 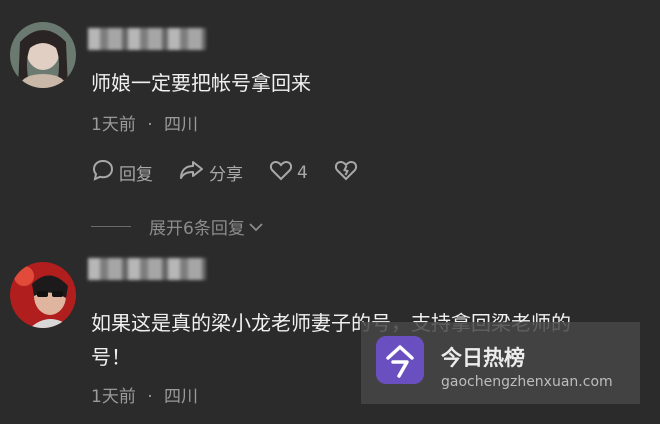 What do you see at coordinates (527, 382) in the screenshot?
I see `watermark-url: gaochengzhenxuan.com` at bounding box center [527, 382].